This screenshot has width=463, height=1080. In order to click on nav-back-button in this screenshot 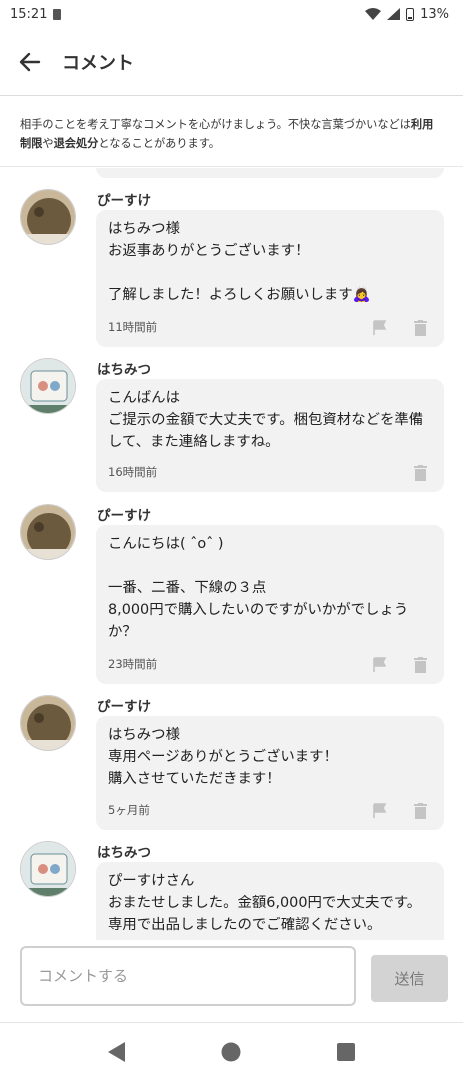, I will do `click(117, 1052)`.